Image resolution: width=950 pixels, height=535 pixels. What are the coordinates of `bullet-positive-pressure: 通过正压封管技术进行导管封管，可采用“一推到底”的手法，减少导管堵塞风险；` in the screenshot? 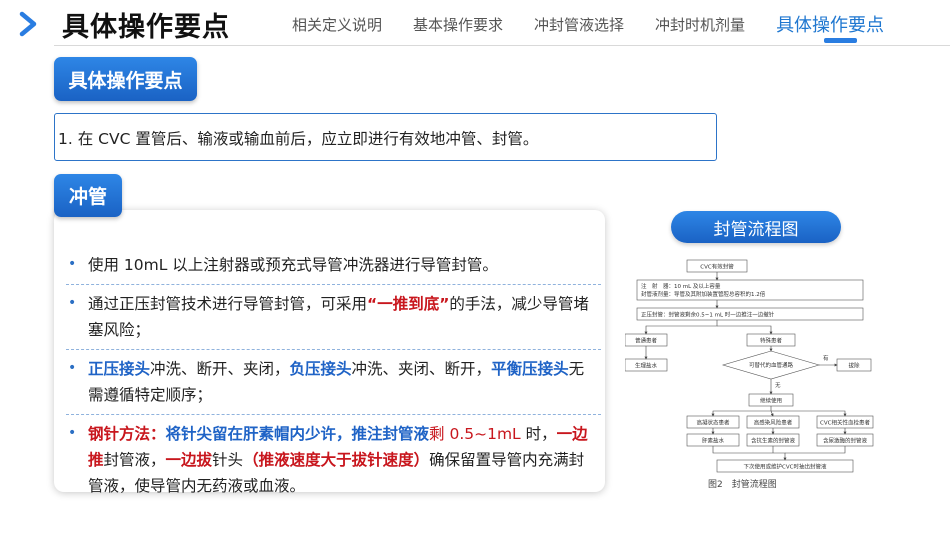 It's located at (333, 317).